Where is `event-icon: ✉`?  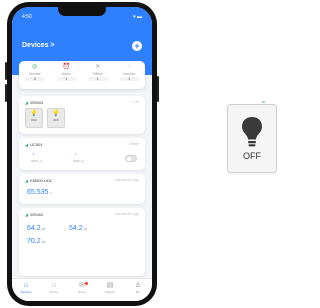
event-icon: ✉ is located at coordinates (82, 285).